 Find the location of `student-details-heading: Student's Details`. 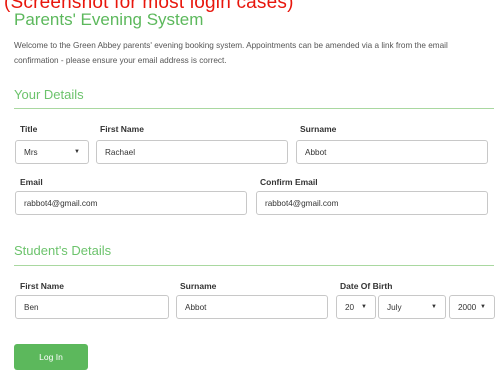

student-details-heading: Student's Details is located at coordinates (63, 250).